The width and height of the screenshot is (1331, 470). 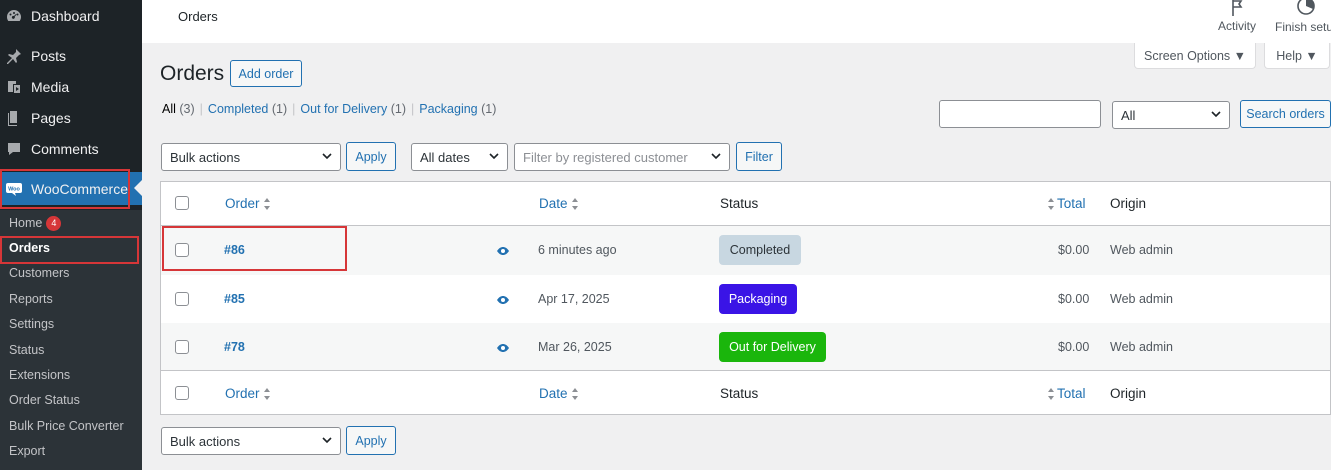 I want to click on order-date: 6 minutes ago, so click(x=577, y=250).